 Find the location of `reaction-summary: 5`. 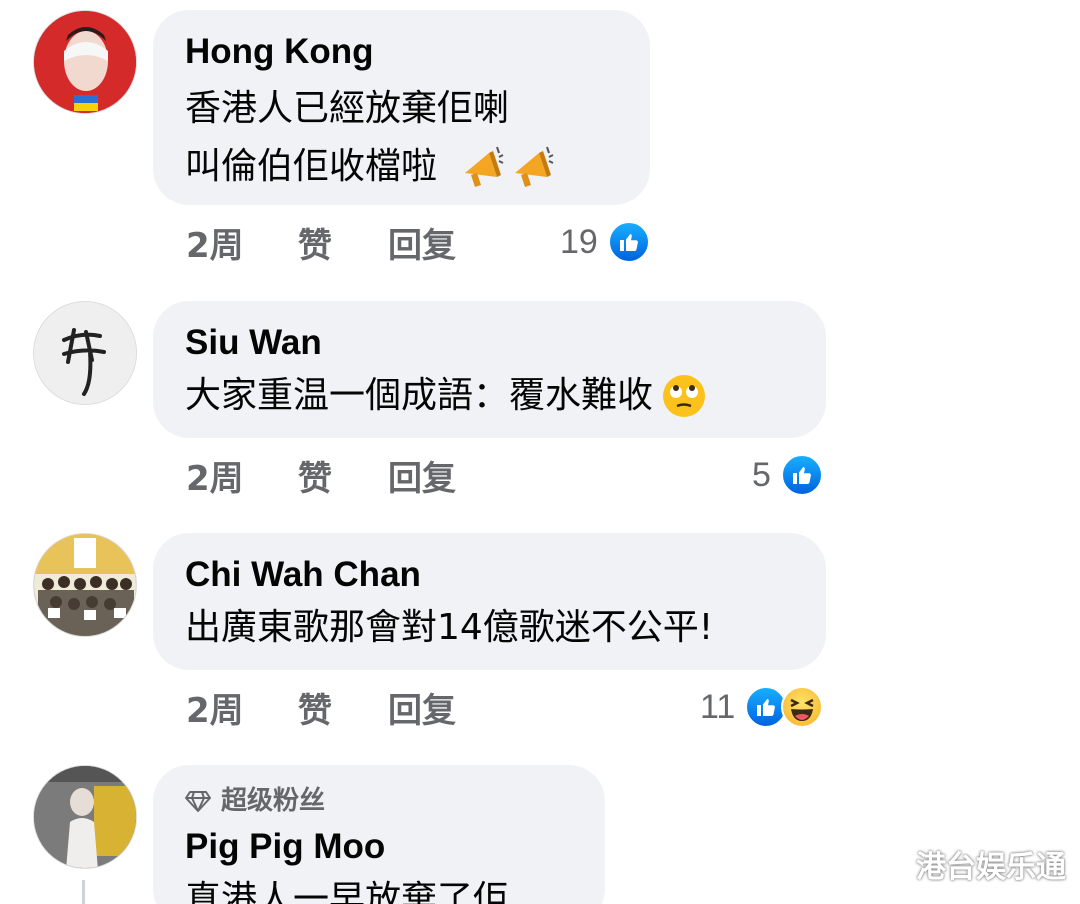

reaction-summary: 5 is located at coordinates (787, 475).